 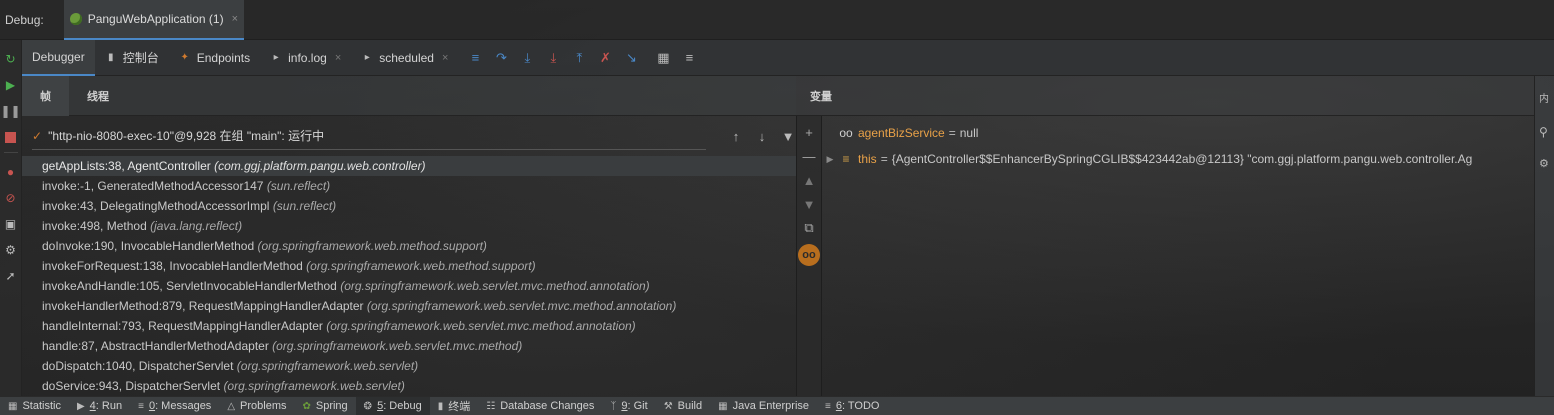 I want to click on force-step-into-icon: ⤓, so click(x=553, y=58).